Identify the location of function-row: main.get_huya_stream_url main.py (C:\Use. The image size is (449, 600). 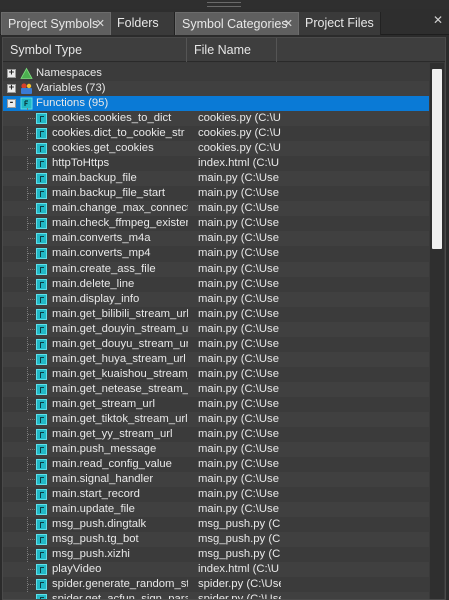
(216, 359).